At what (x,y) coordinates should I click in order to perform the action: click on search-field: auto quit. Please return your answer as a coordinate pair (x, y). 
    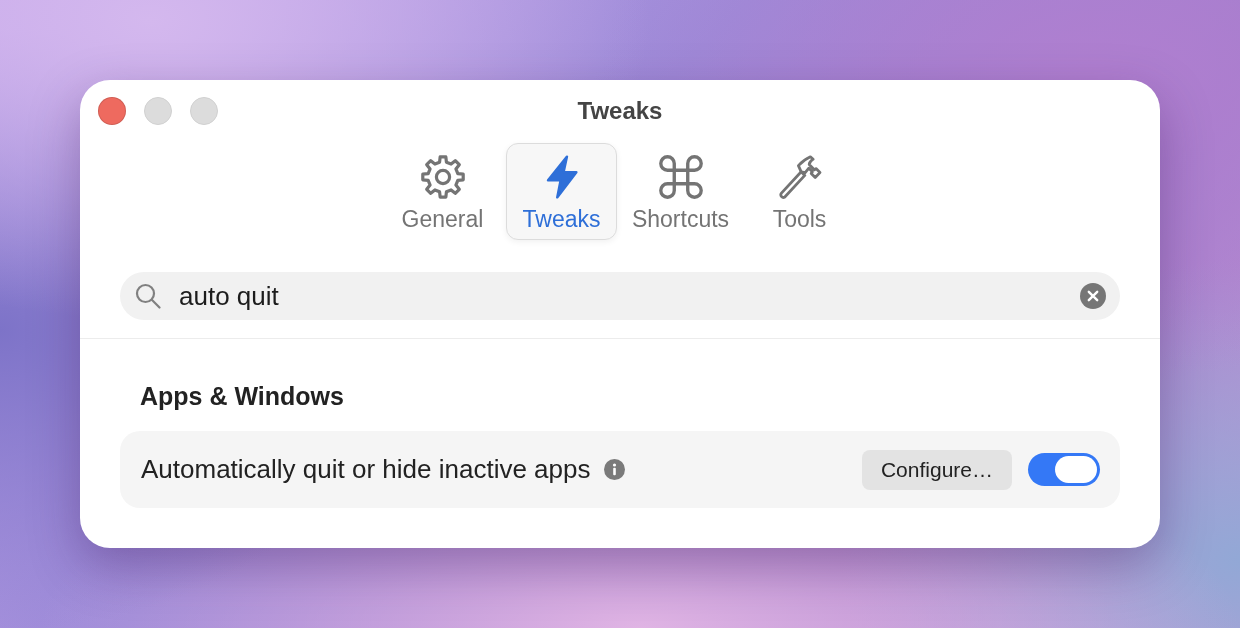
    Looking at the image, I should click on (620, 296).